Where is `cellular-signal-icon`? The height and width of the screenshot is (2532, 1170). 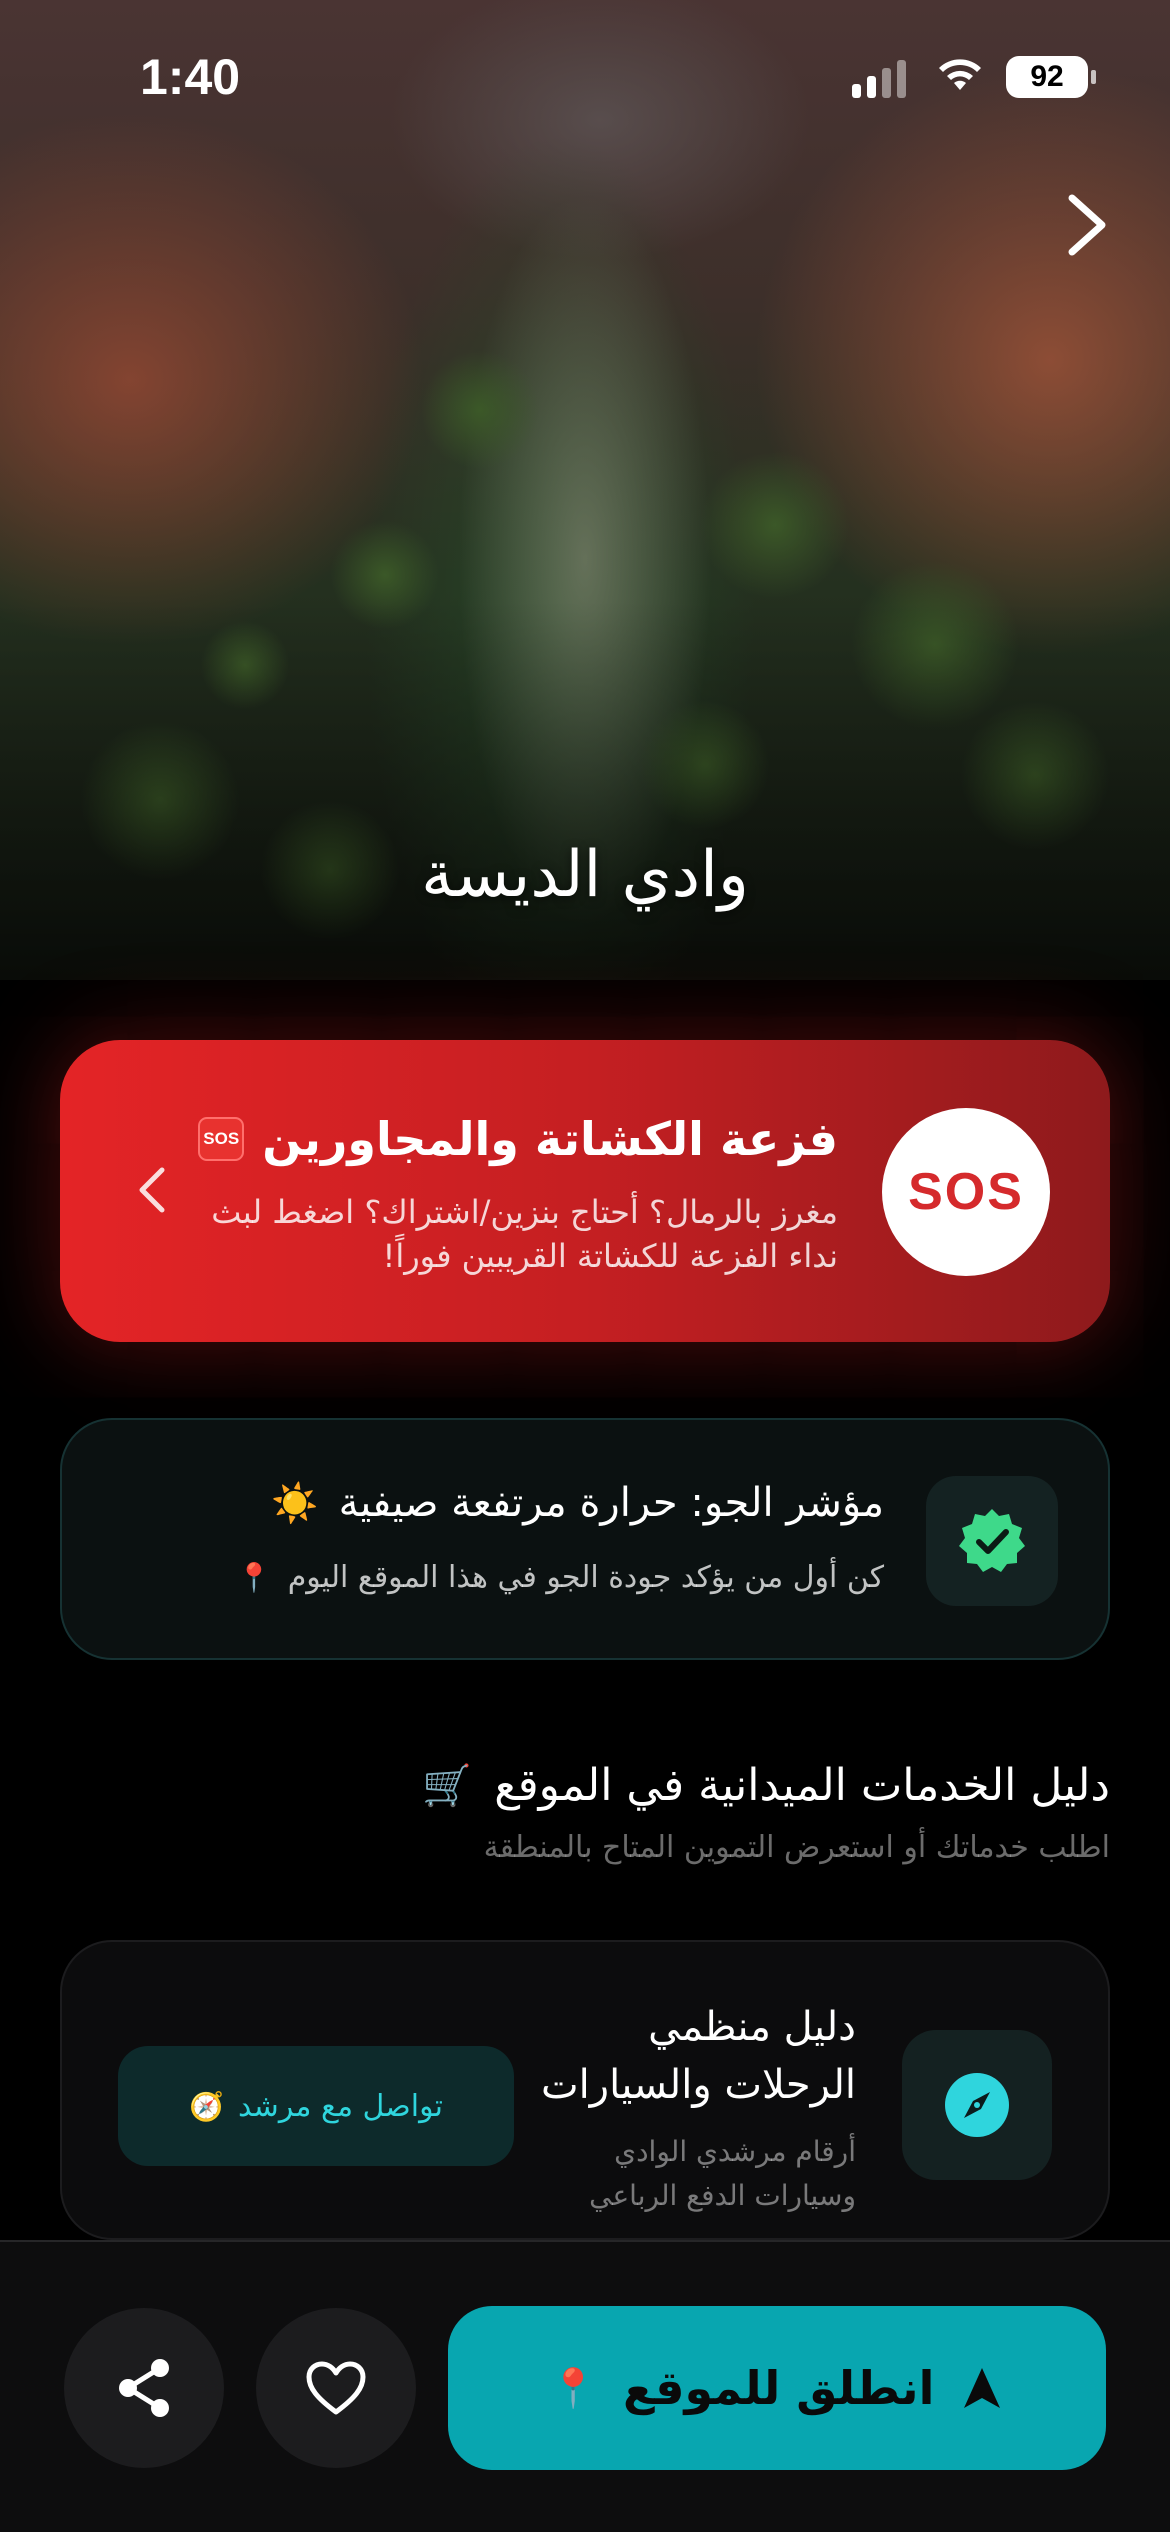 cellular-signal-icon is located at coordinates (879, 79).